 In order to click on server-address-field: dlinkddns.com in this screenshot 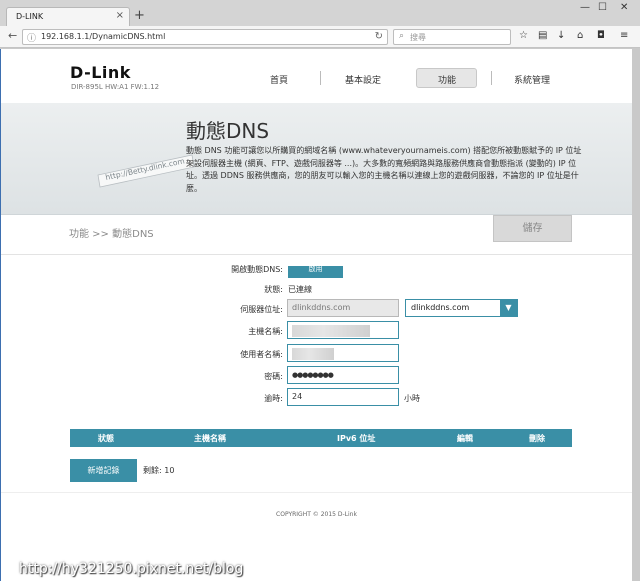, I will do `click(343, 308)`.